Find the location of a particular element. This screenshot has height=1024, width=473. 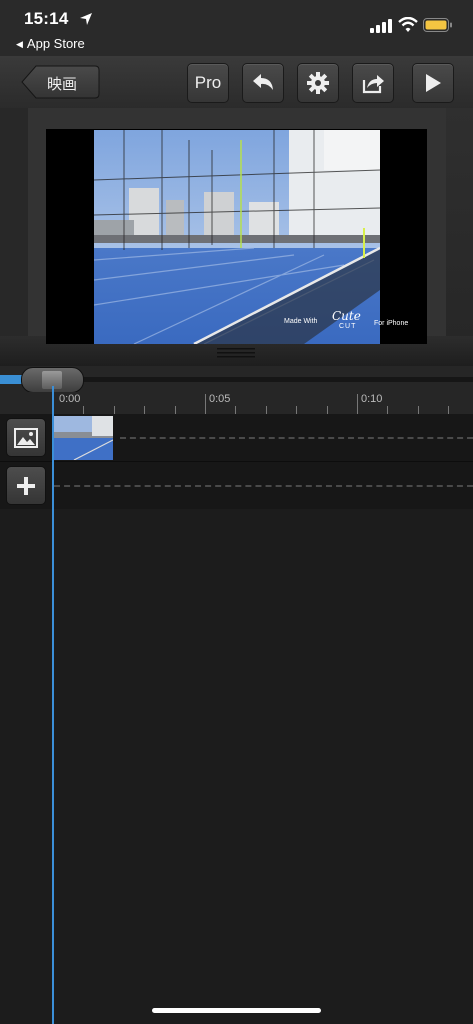

tick-label-0: 0:00 is located at coordinates (70, 399).